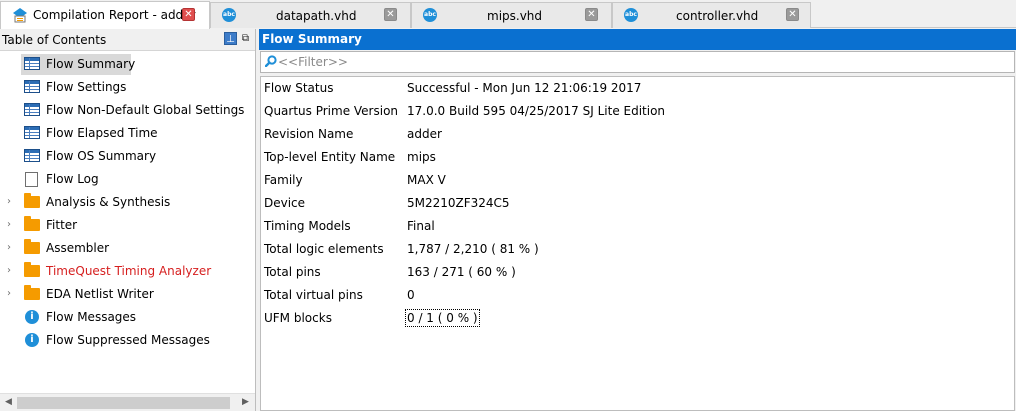 The width and height of the screenshot is (1016, 411). Describe the element at coordinates (101, 156) in the screenshot. I see `toc-item-label: Flow OS Summary` at that location.